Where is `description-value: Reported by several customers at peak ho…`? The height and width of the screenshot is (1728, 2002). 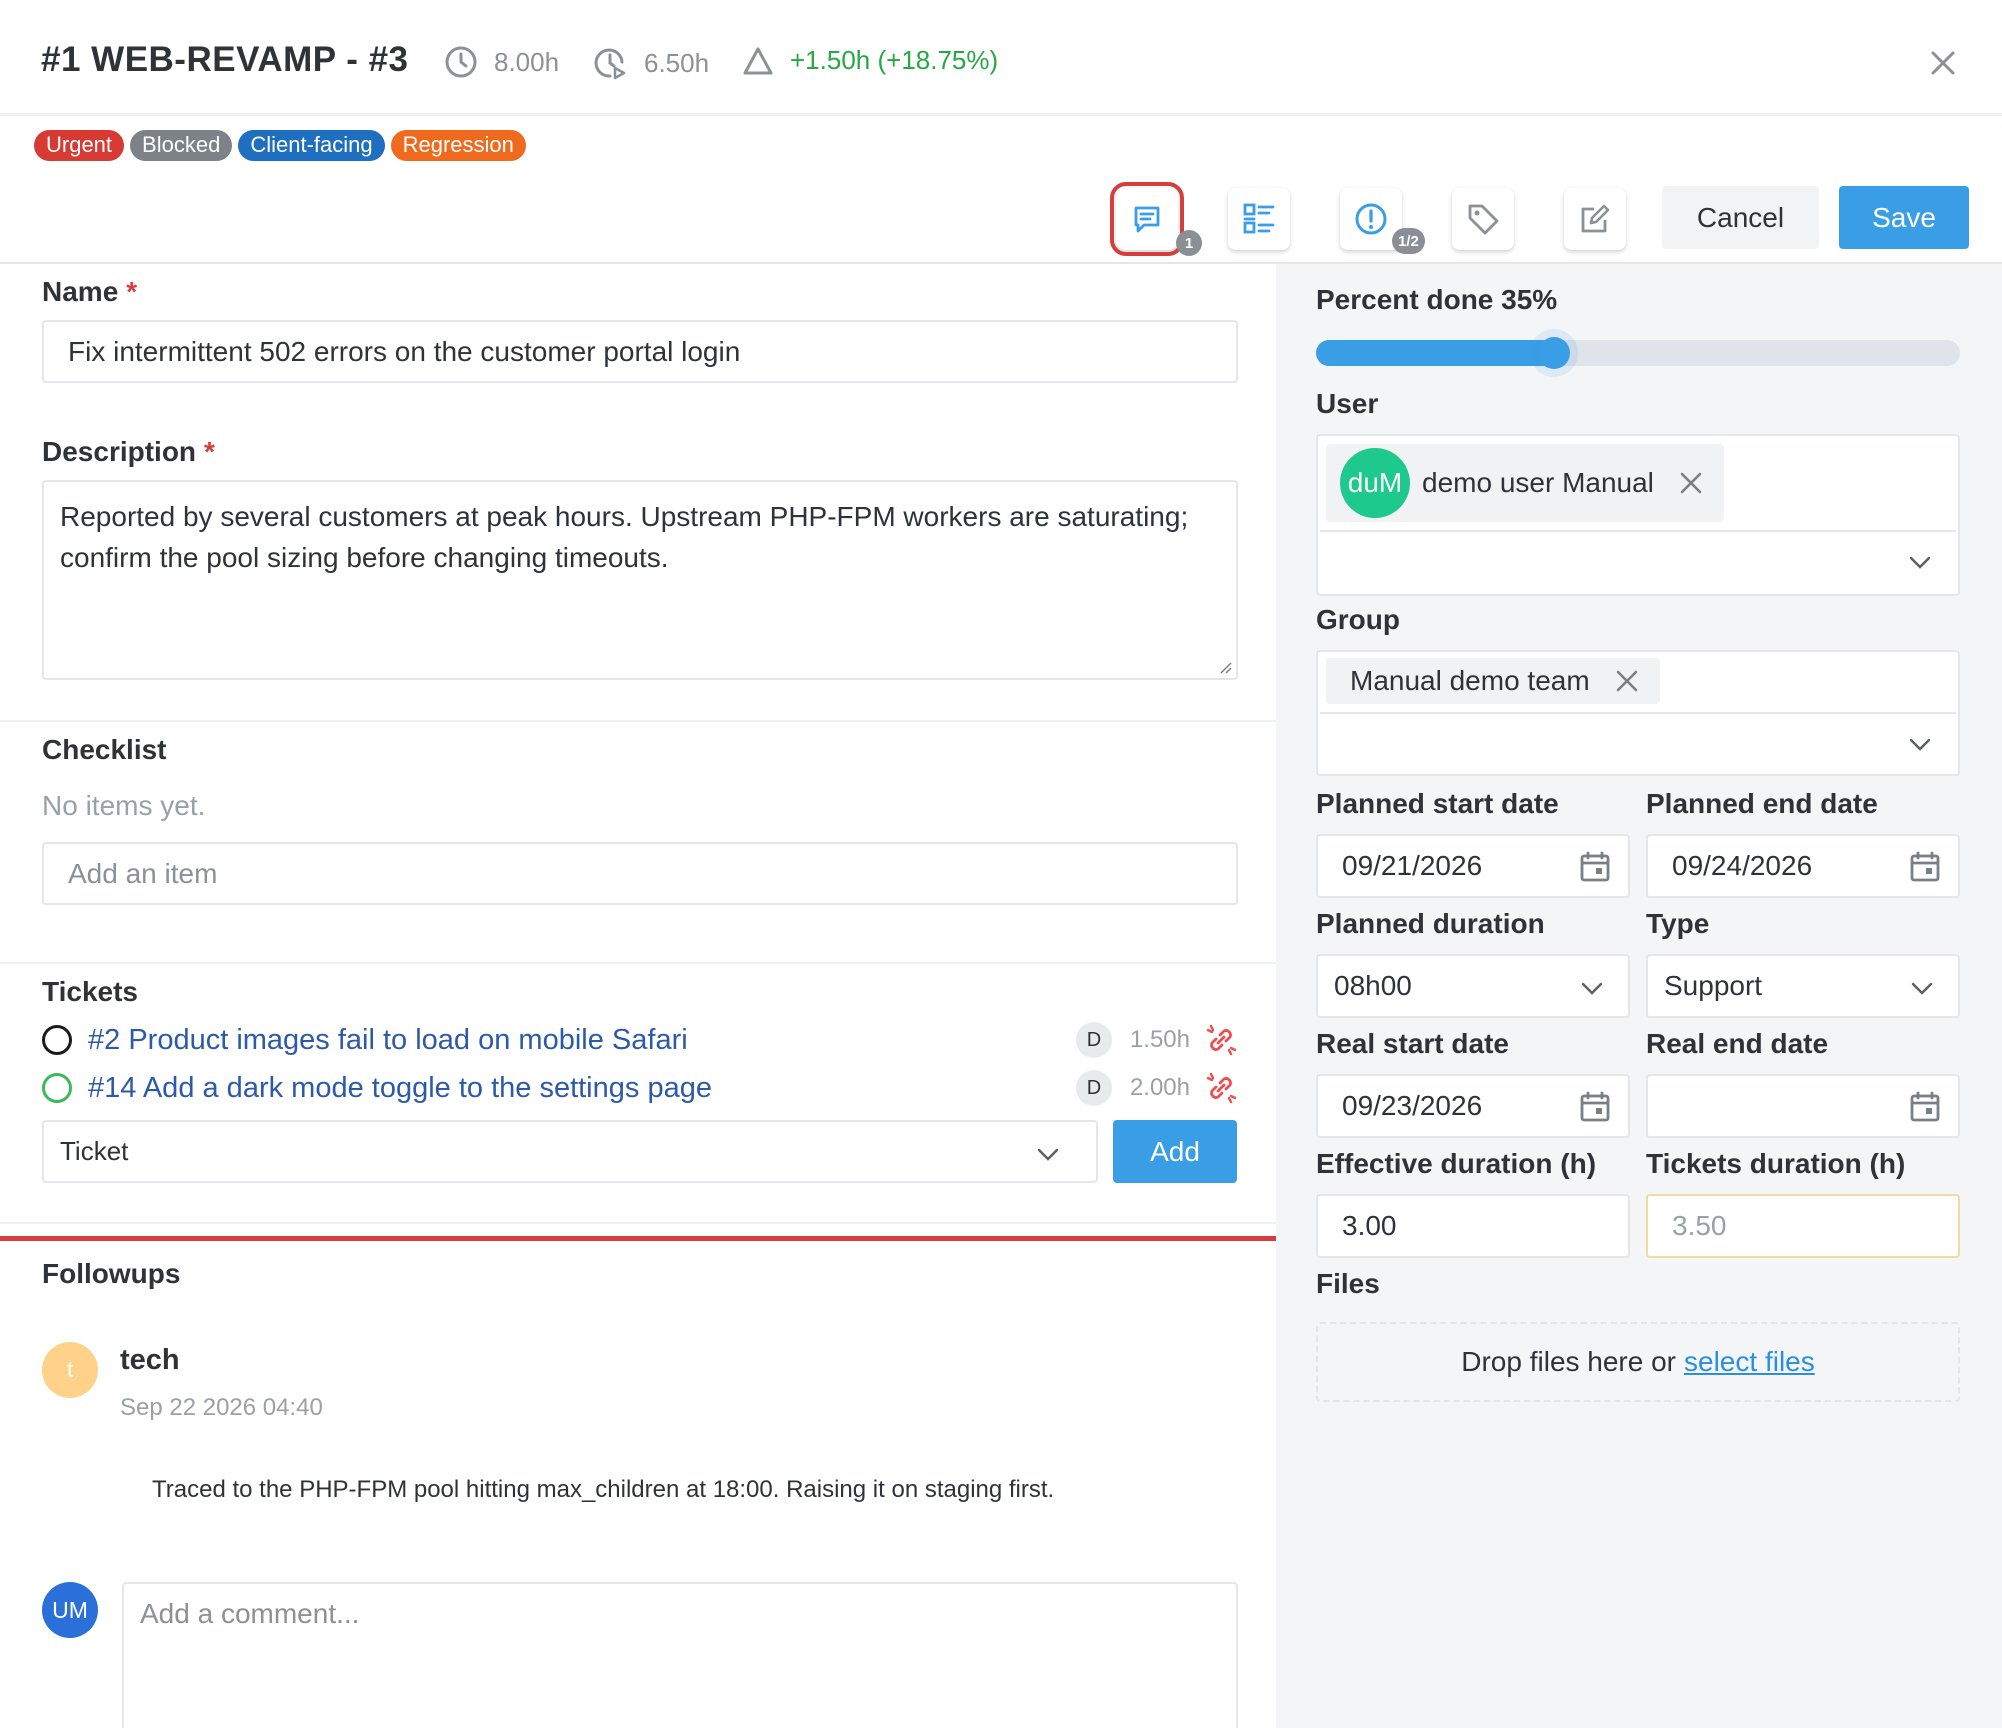
description-value: Reported by several customers at peak ho… is located at coordinates (624, 537).